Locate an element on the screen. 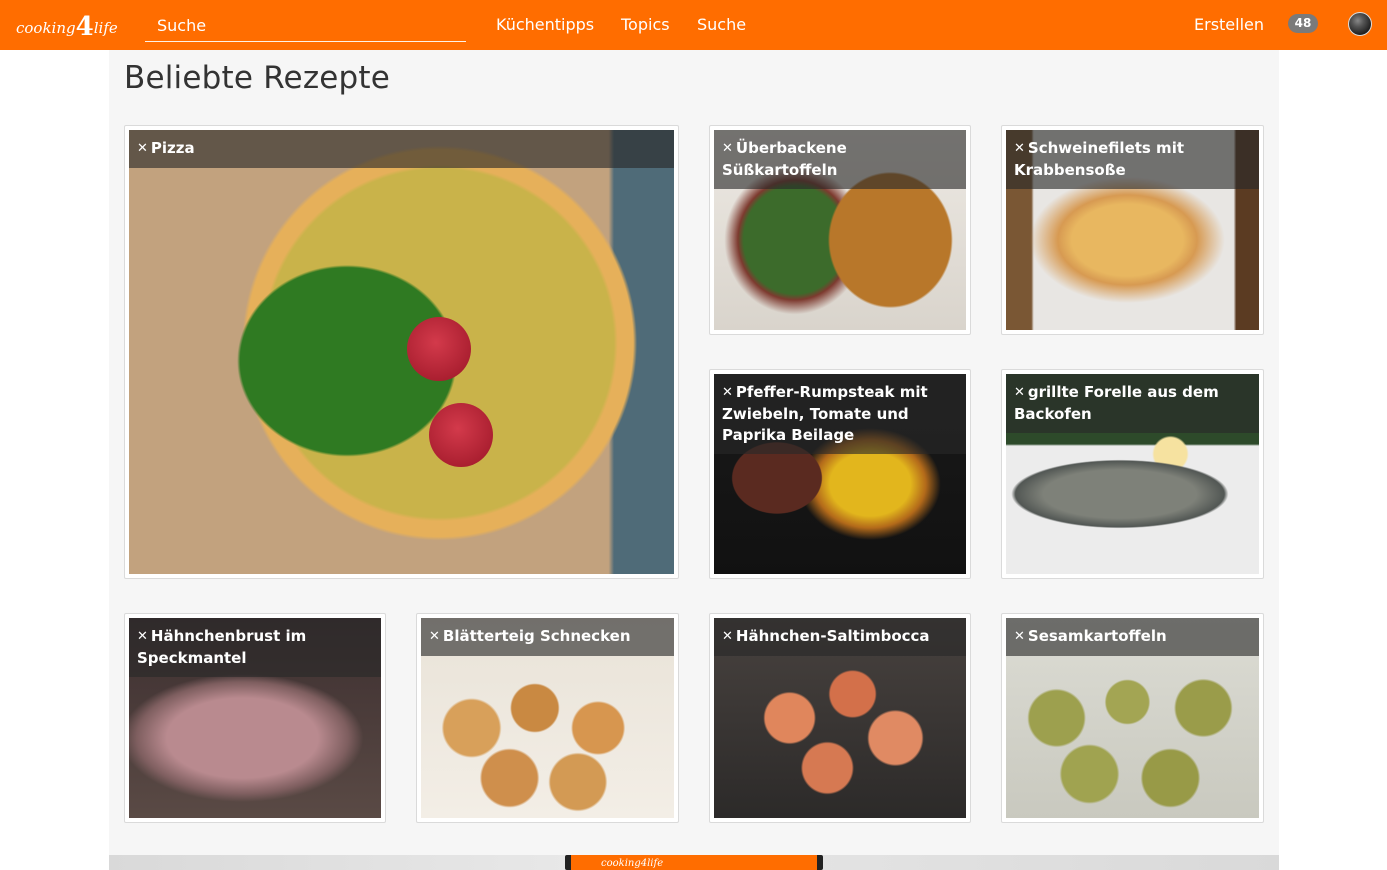  recipe-image: ✕ Hähnchenbrust im Speckmantel is located at coordinates (255, 718).